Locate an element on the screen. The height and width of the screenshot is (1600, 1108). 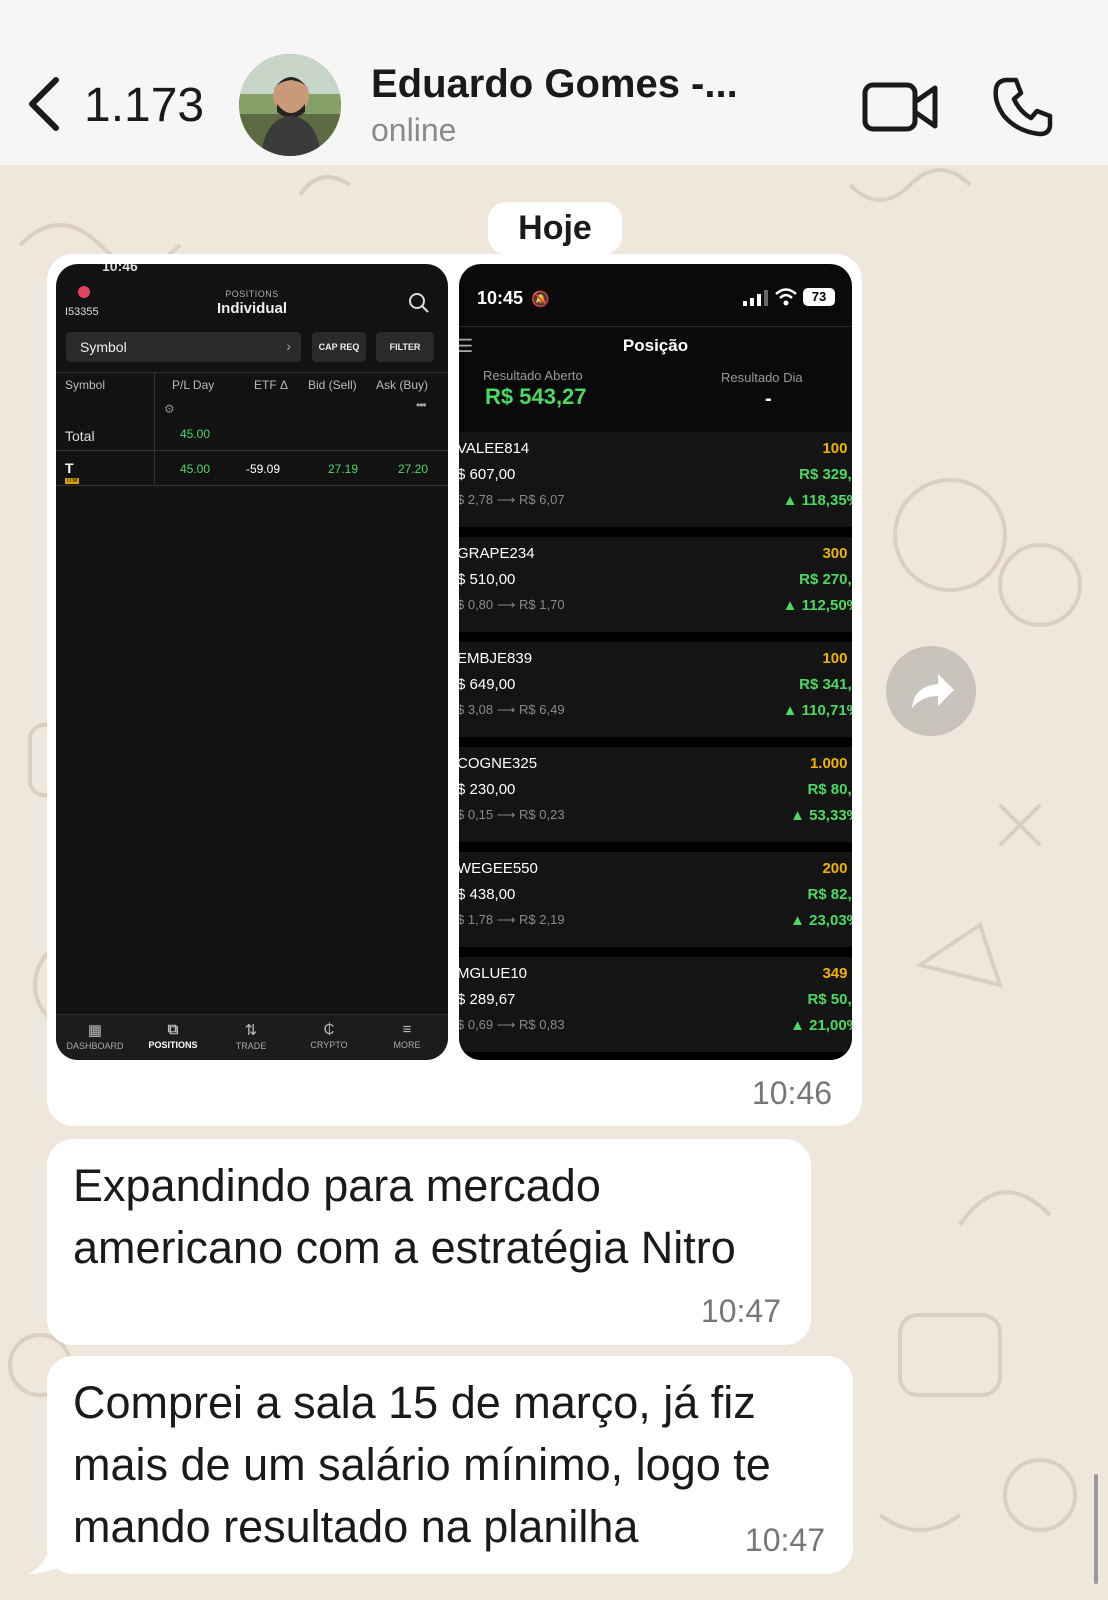
dashboard-icon: ▦ is located at coordinates (95, 1030).